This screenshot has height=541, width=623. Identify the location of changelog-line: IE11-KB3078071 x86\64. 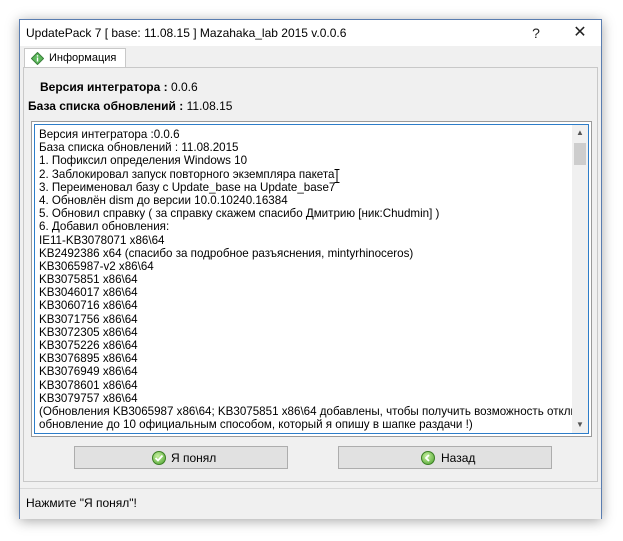
(102, 240).